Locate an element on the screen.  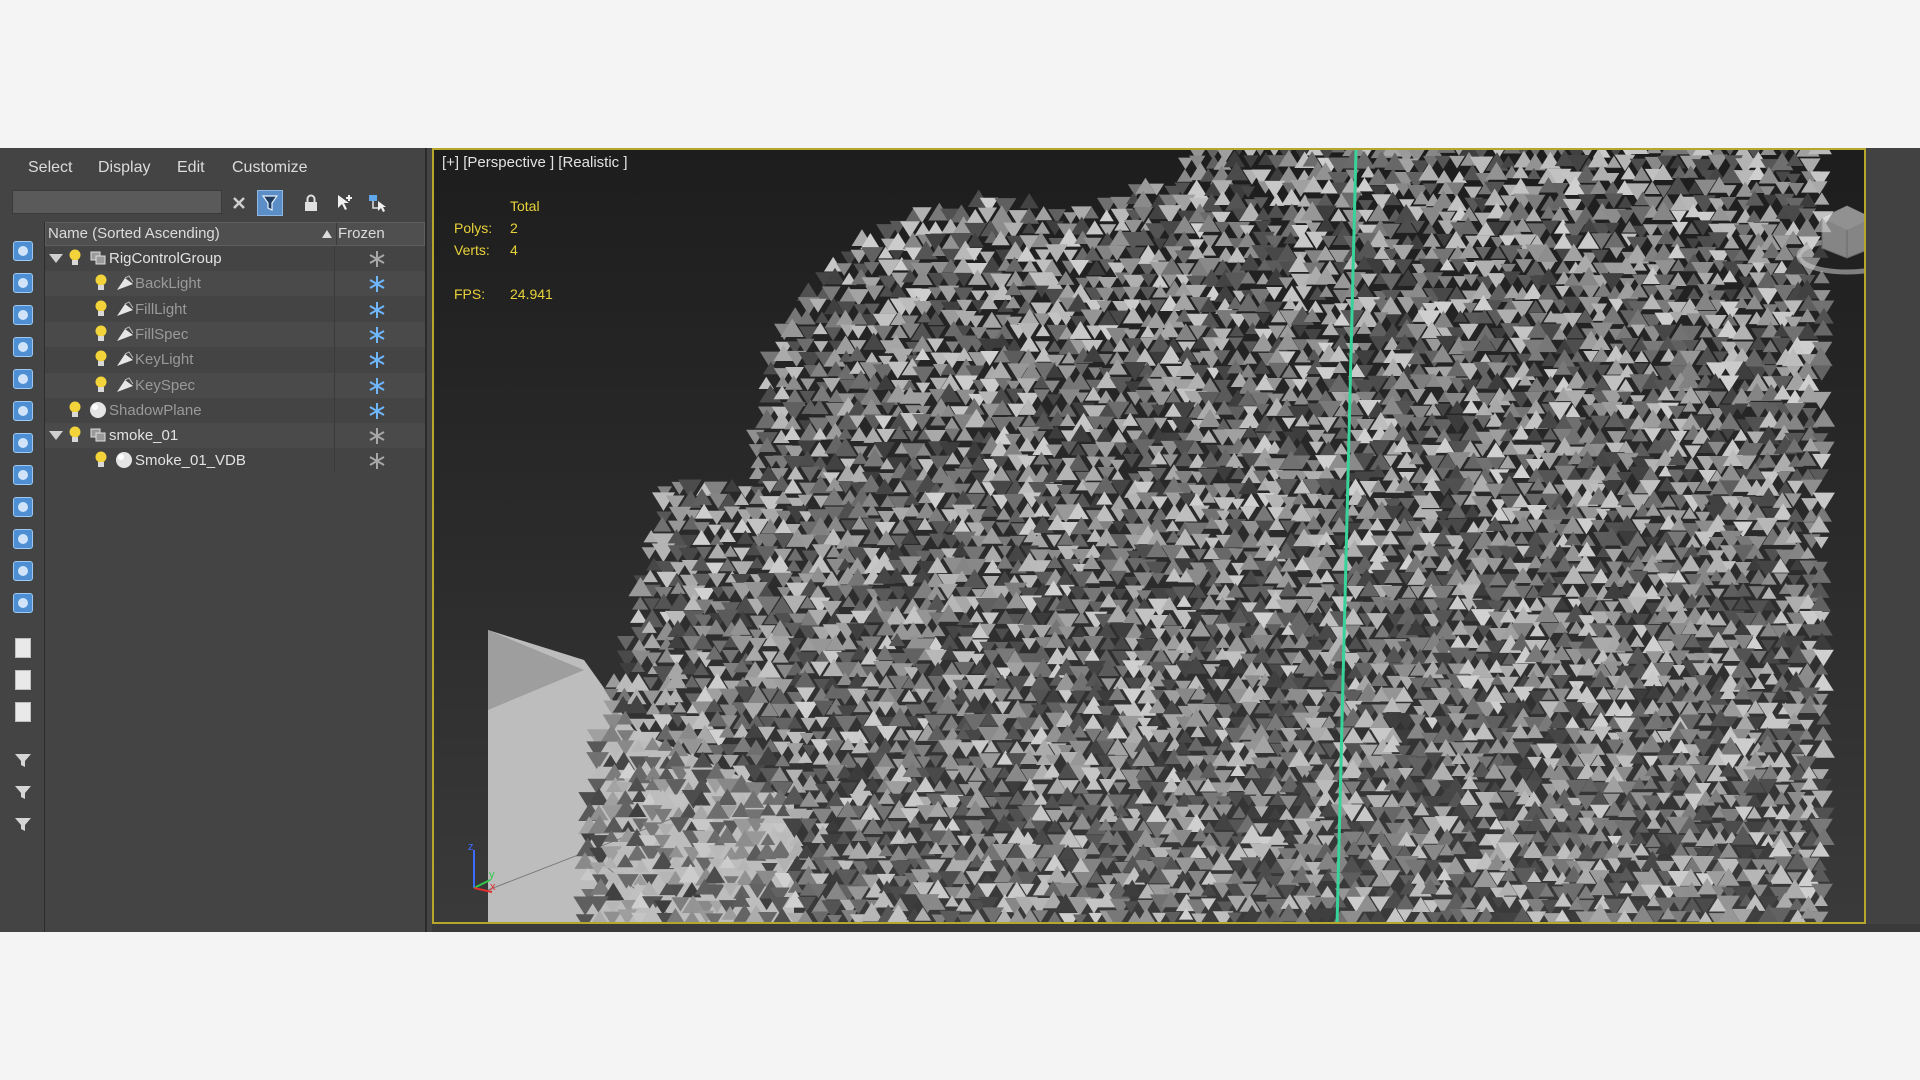
lock-icon is located at coordinates (311, 203).